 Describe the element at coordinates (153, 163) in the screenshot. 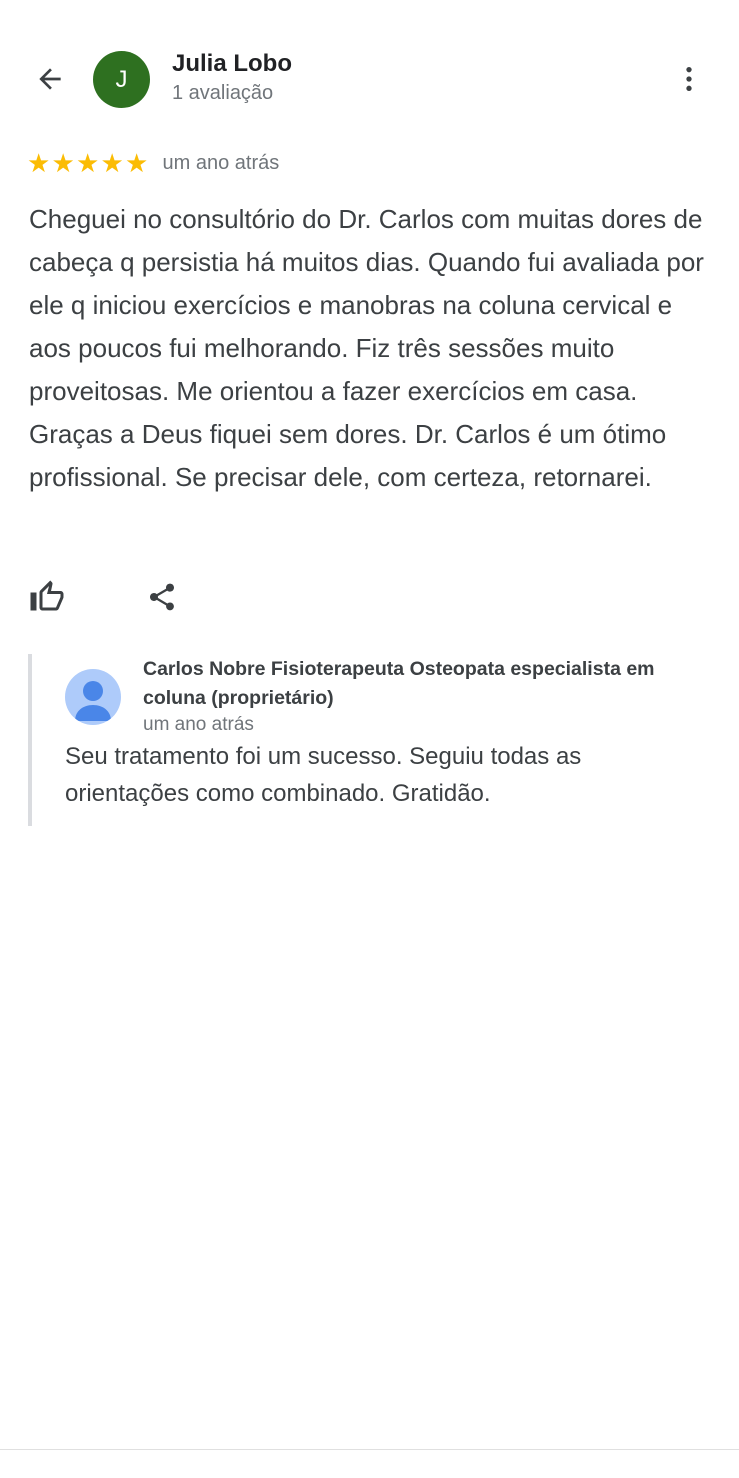

I see `rating-row: ★ ★ ★ ★ ★ um ano atrás` at that location.